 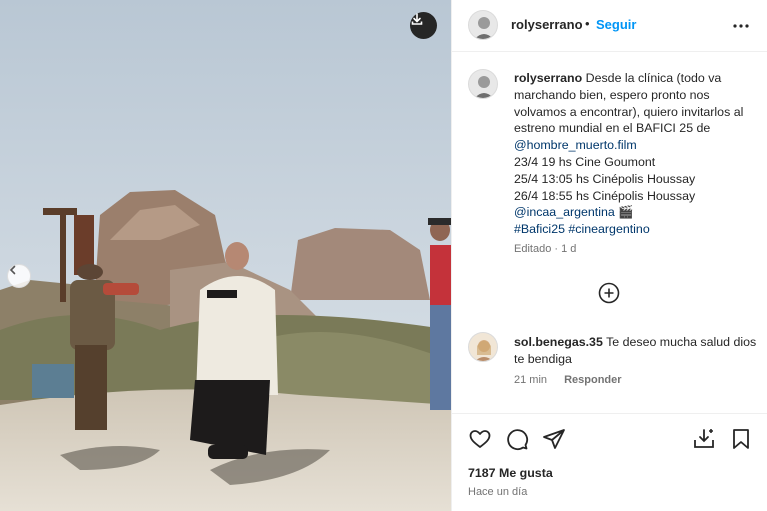 I want to click on caption-text-line: volvamos a encontrar), quiero, so click(x=596, y=111).